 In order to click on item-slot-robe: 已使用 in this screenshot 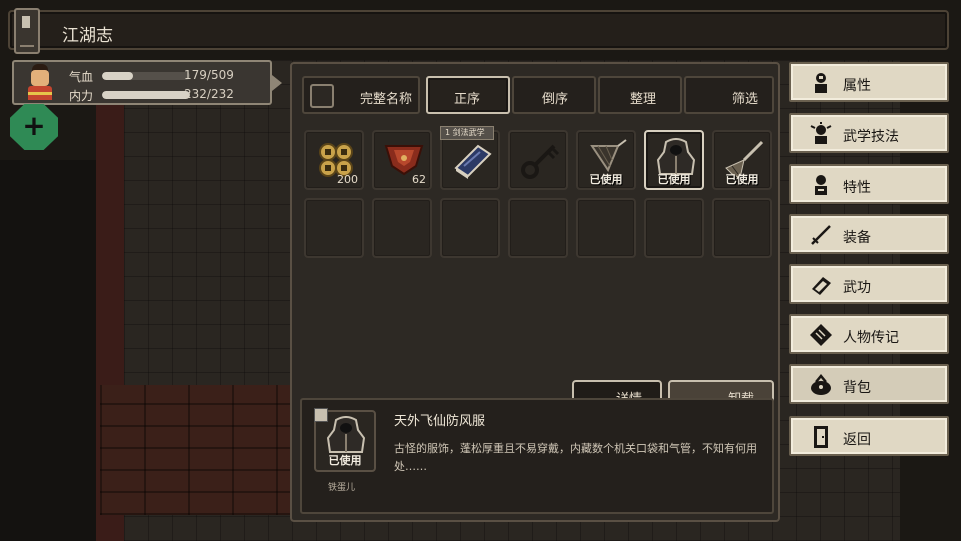, I will do `click(674, 160)`.